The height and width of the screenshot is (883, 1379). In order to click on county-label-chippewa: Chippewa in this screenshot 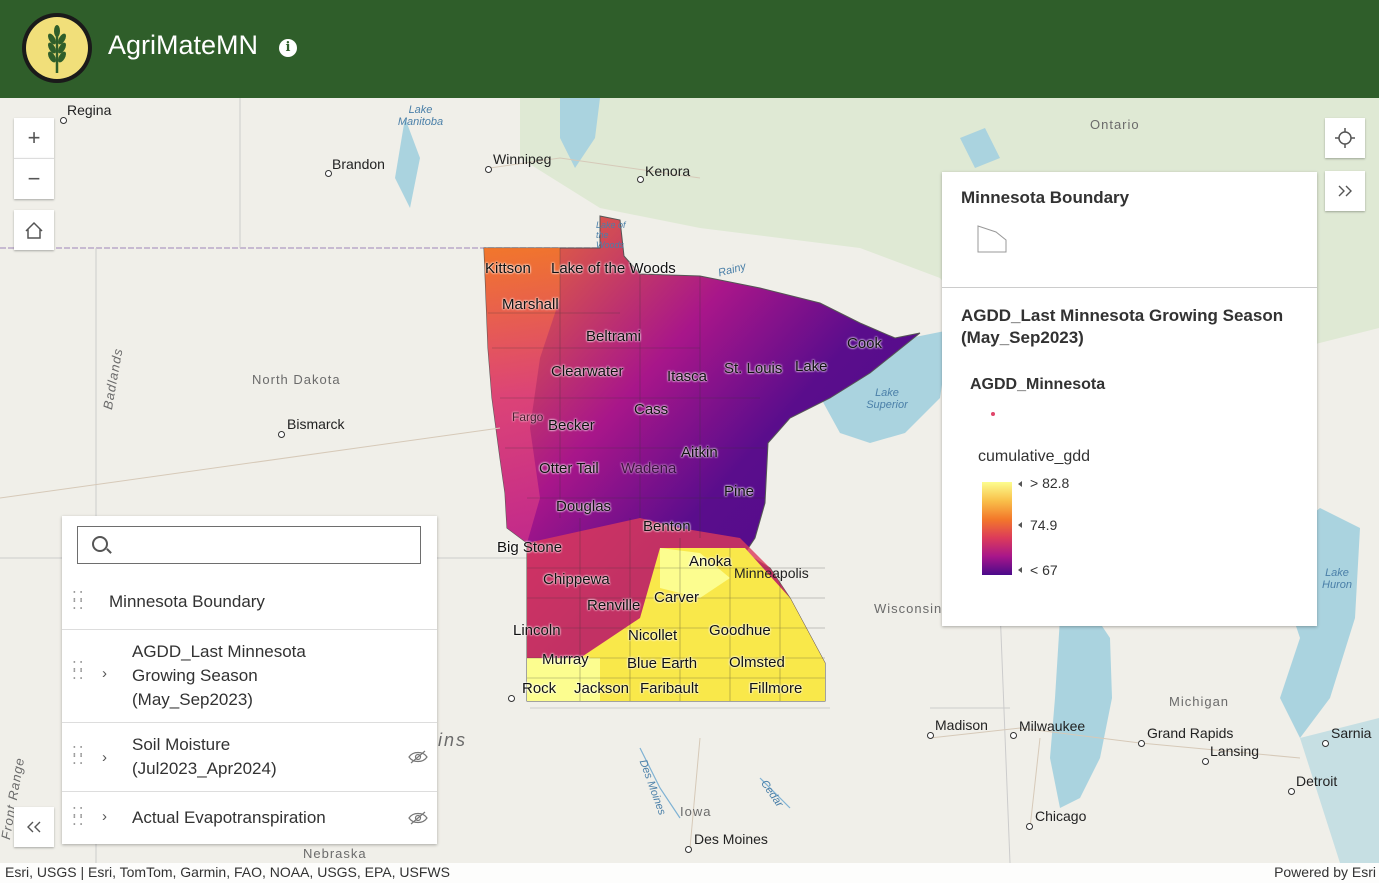, I will do `click(576, 579)`.